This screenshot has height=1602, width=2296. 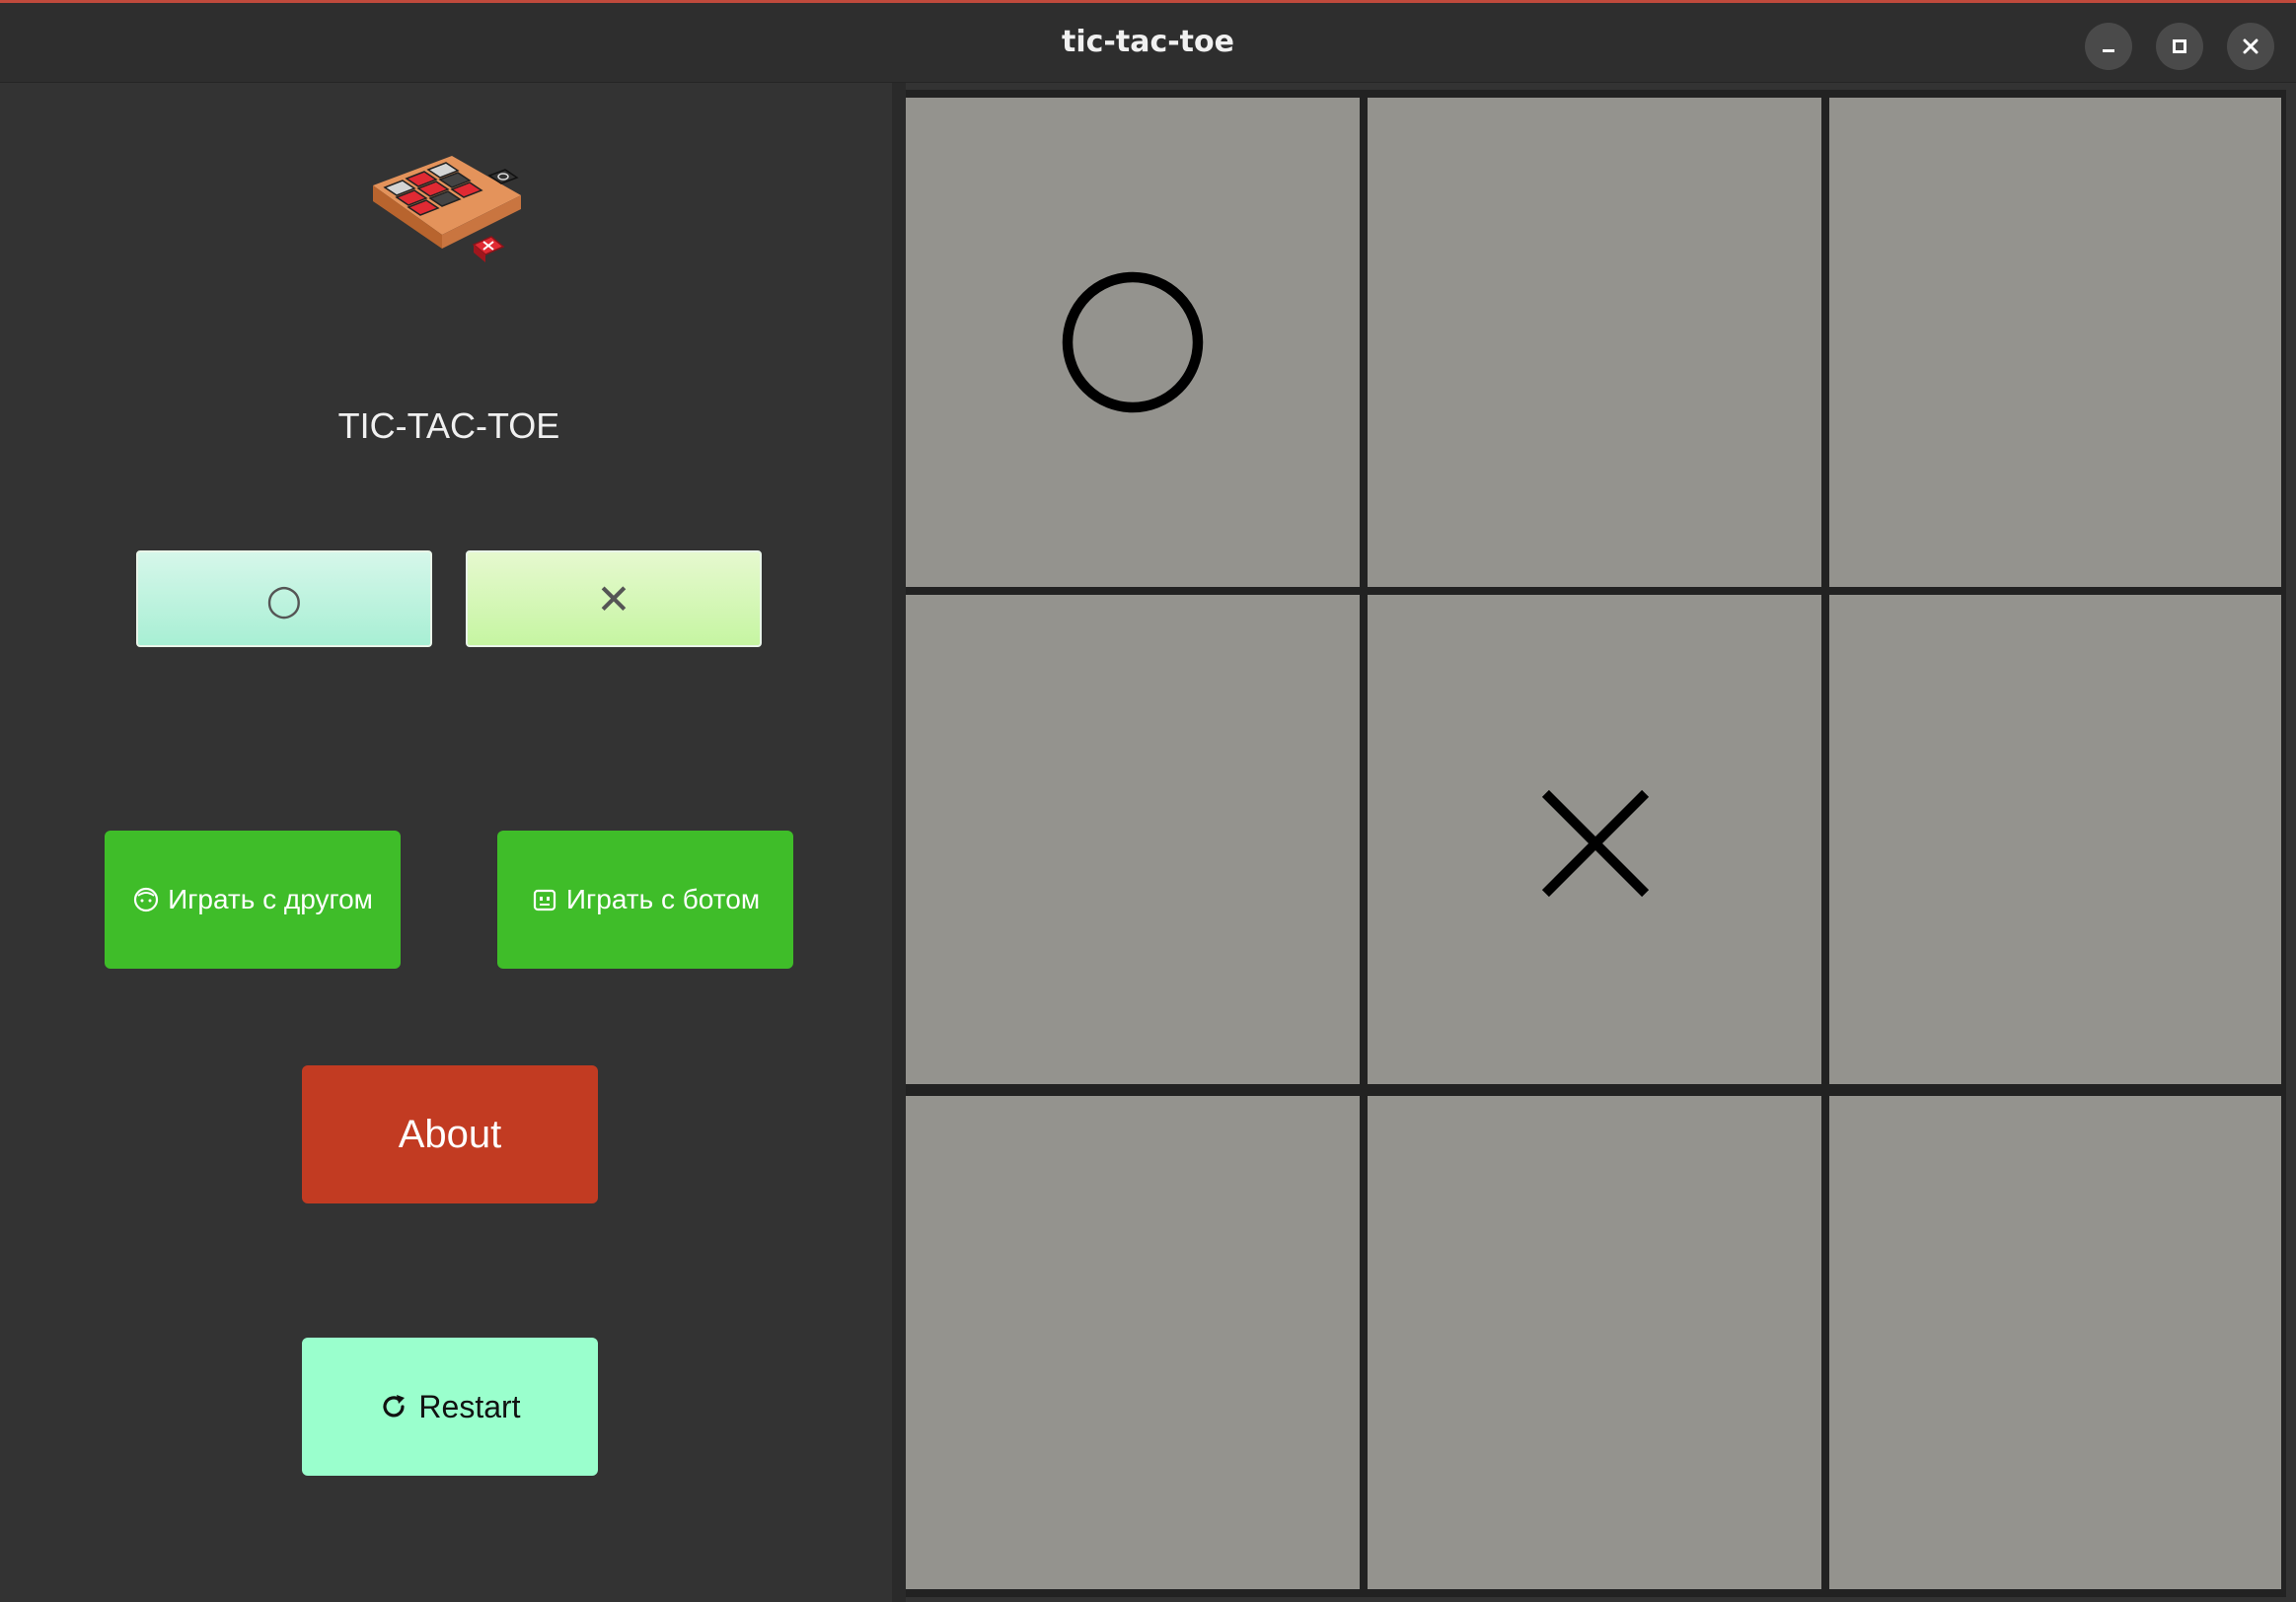 What do you see at coordinates (469, 1406) in the screenshot?
I see `restart-label: Restart` at bounding box center [469, 1406].